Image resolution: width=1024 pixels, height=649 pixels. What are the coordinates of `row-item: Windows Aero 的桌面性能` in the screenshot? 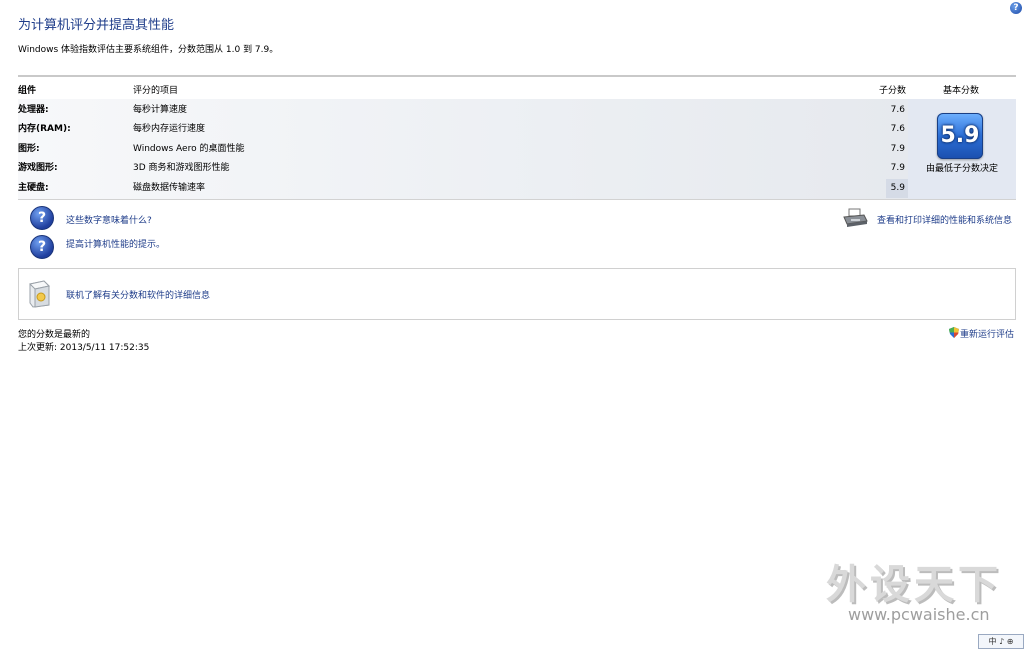 It's located at (189, 149).